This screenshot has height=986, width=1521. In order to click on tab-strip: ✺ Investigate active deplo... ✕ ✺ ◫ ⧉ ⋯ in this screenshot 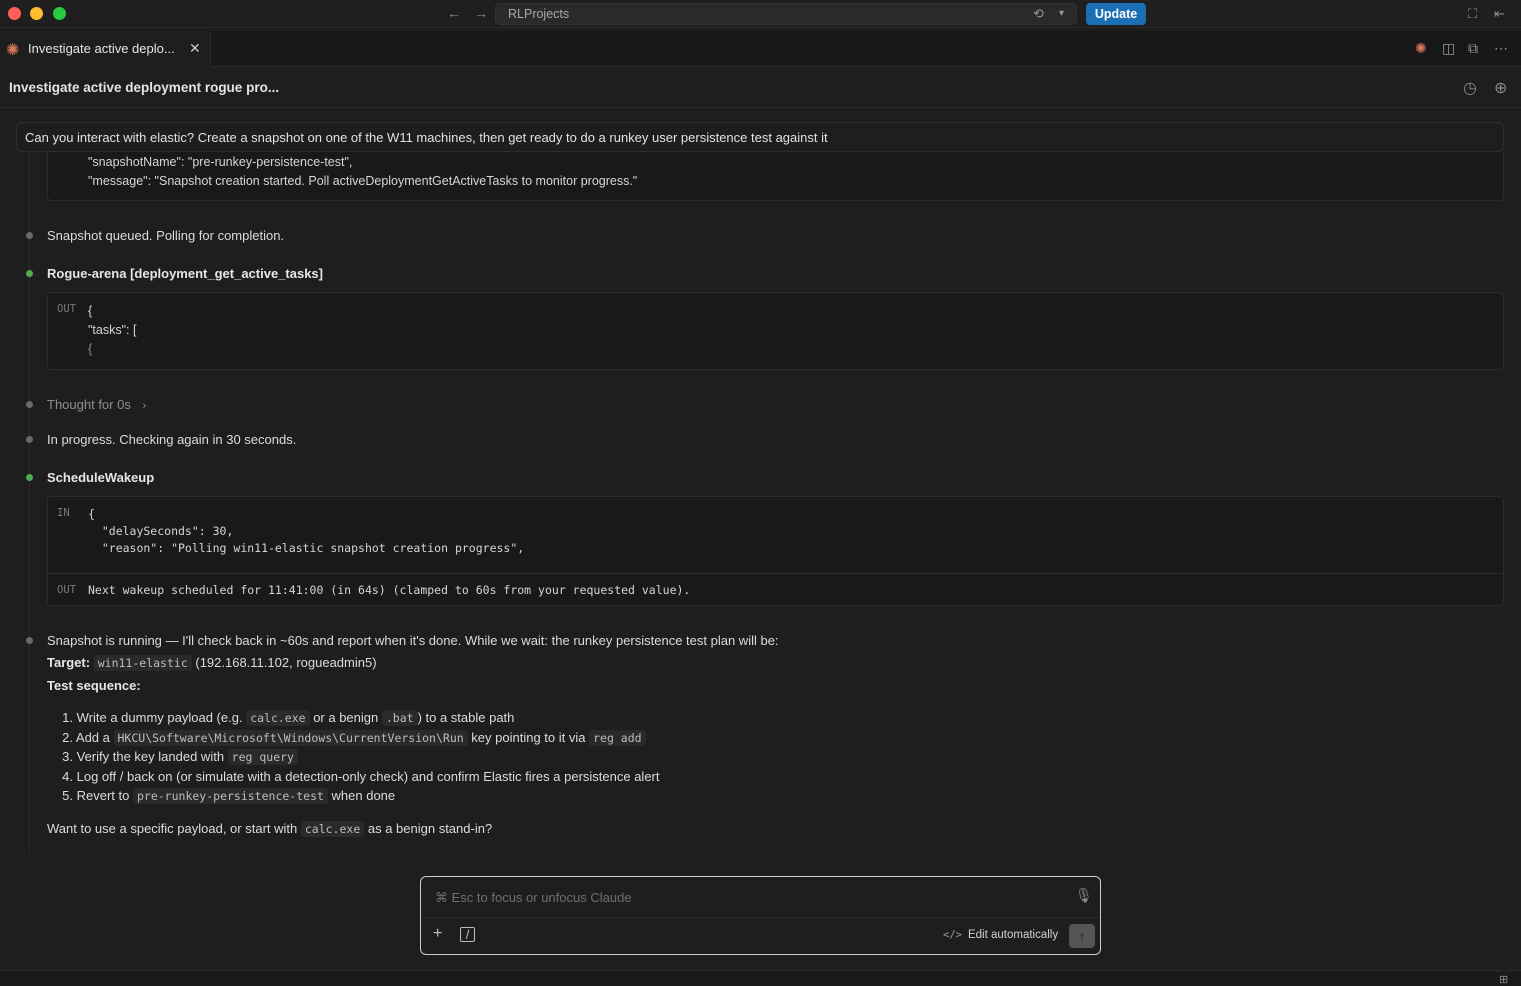, I will do `click(760, 49)`.